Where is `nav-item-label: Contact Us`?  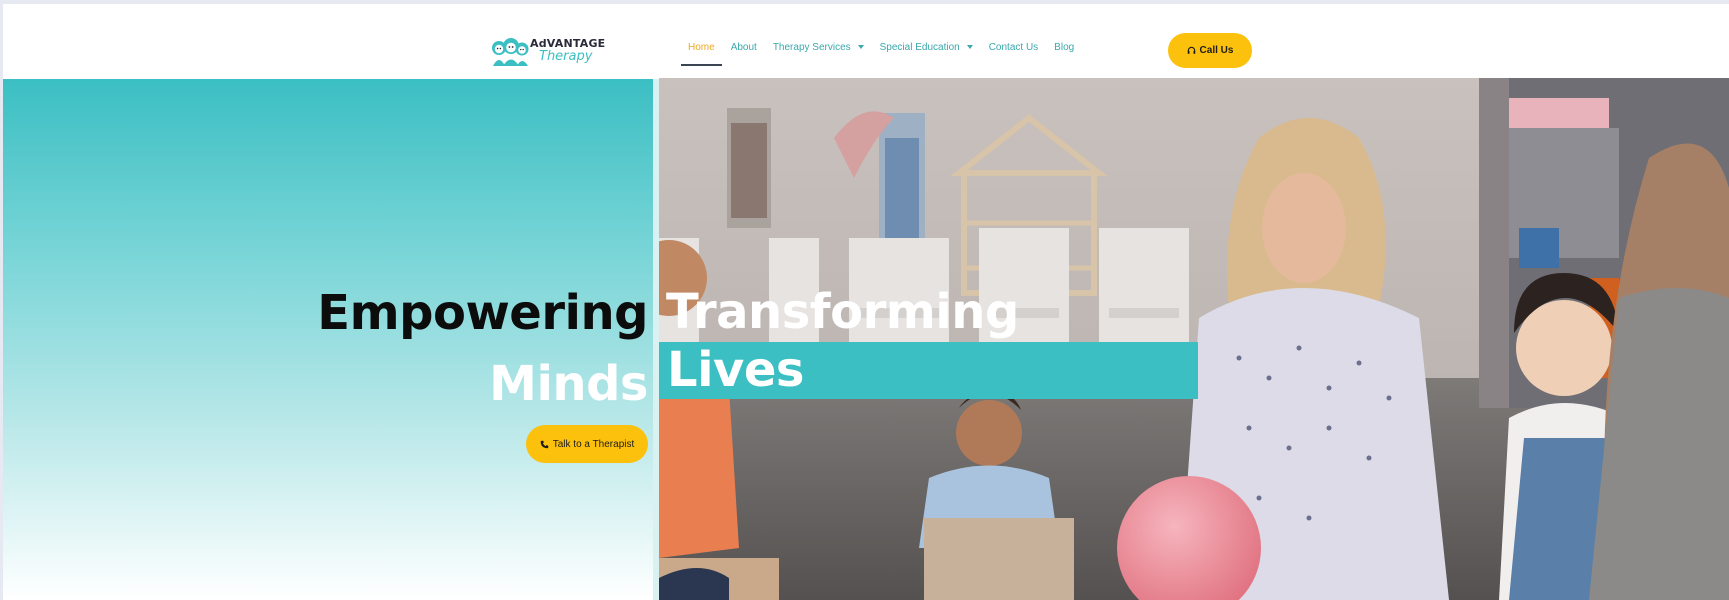 nav-item-label: Contact Us is located at coordinates (1013, 47).